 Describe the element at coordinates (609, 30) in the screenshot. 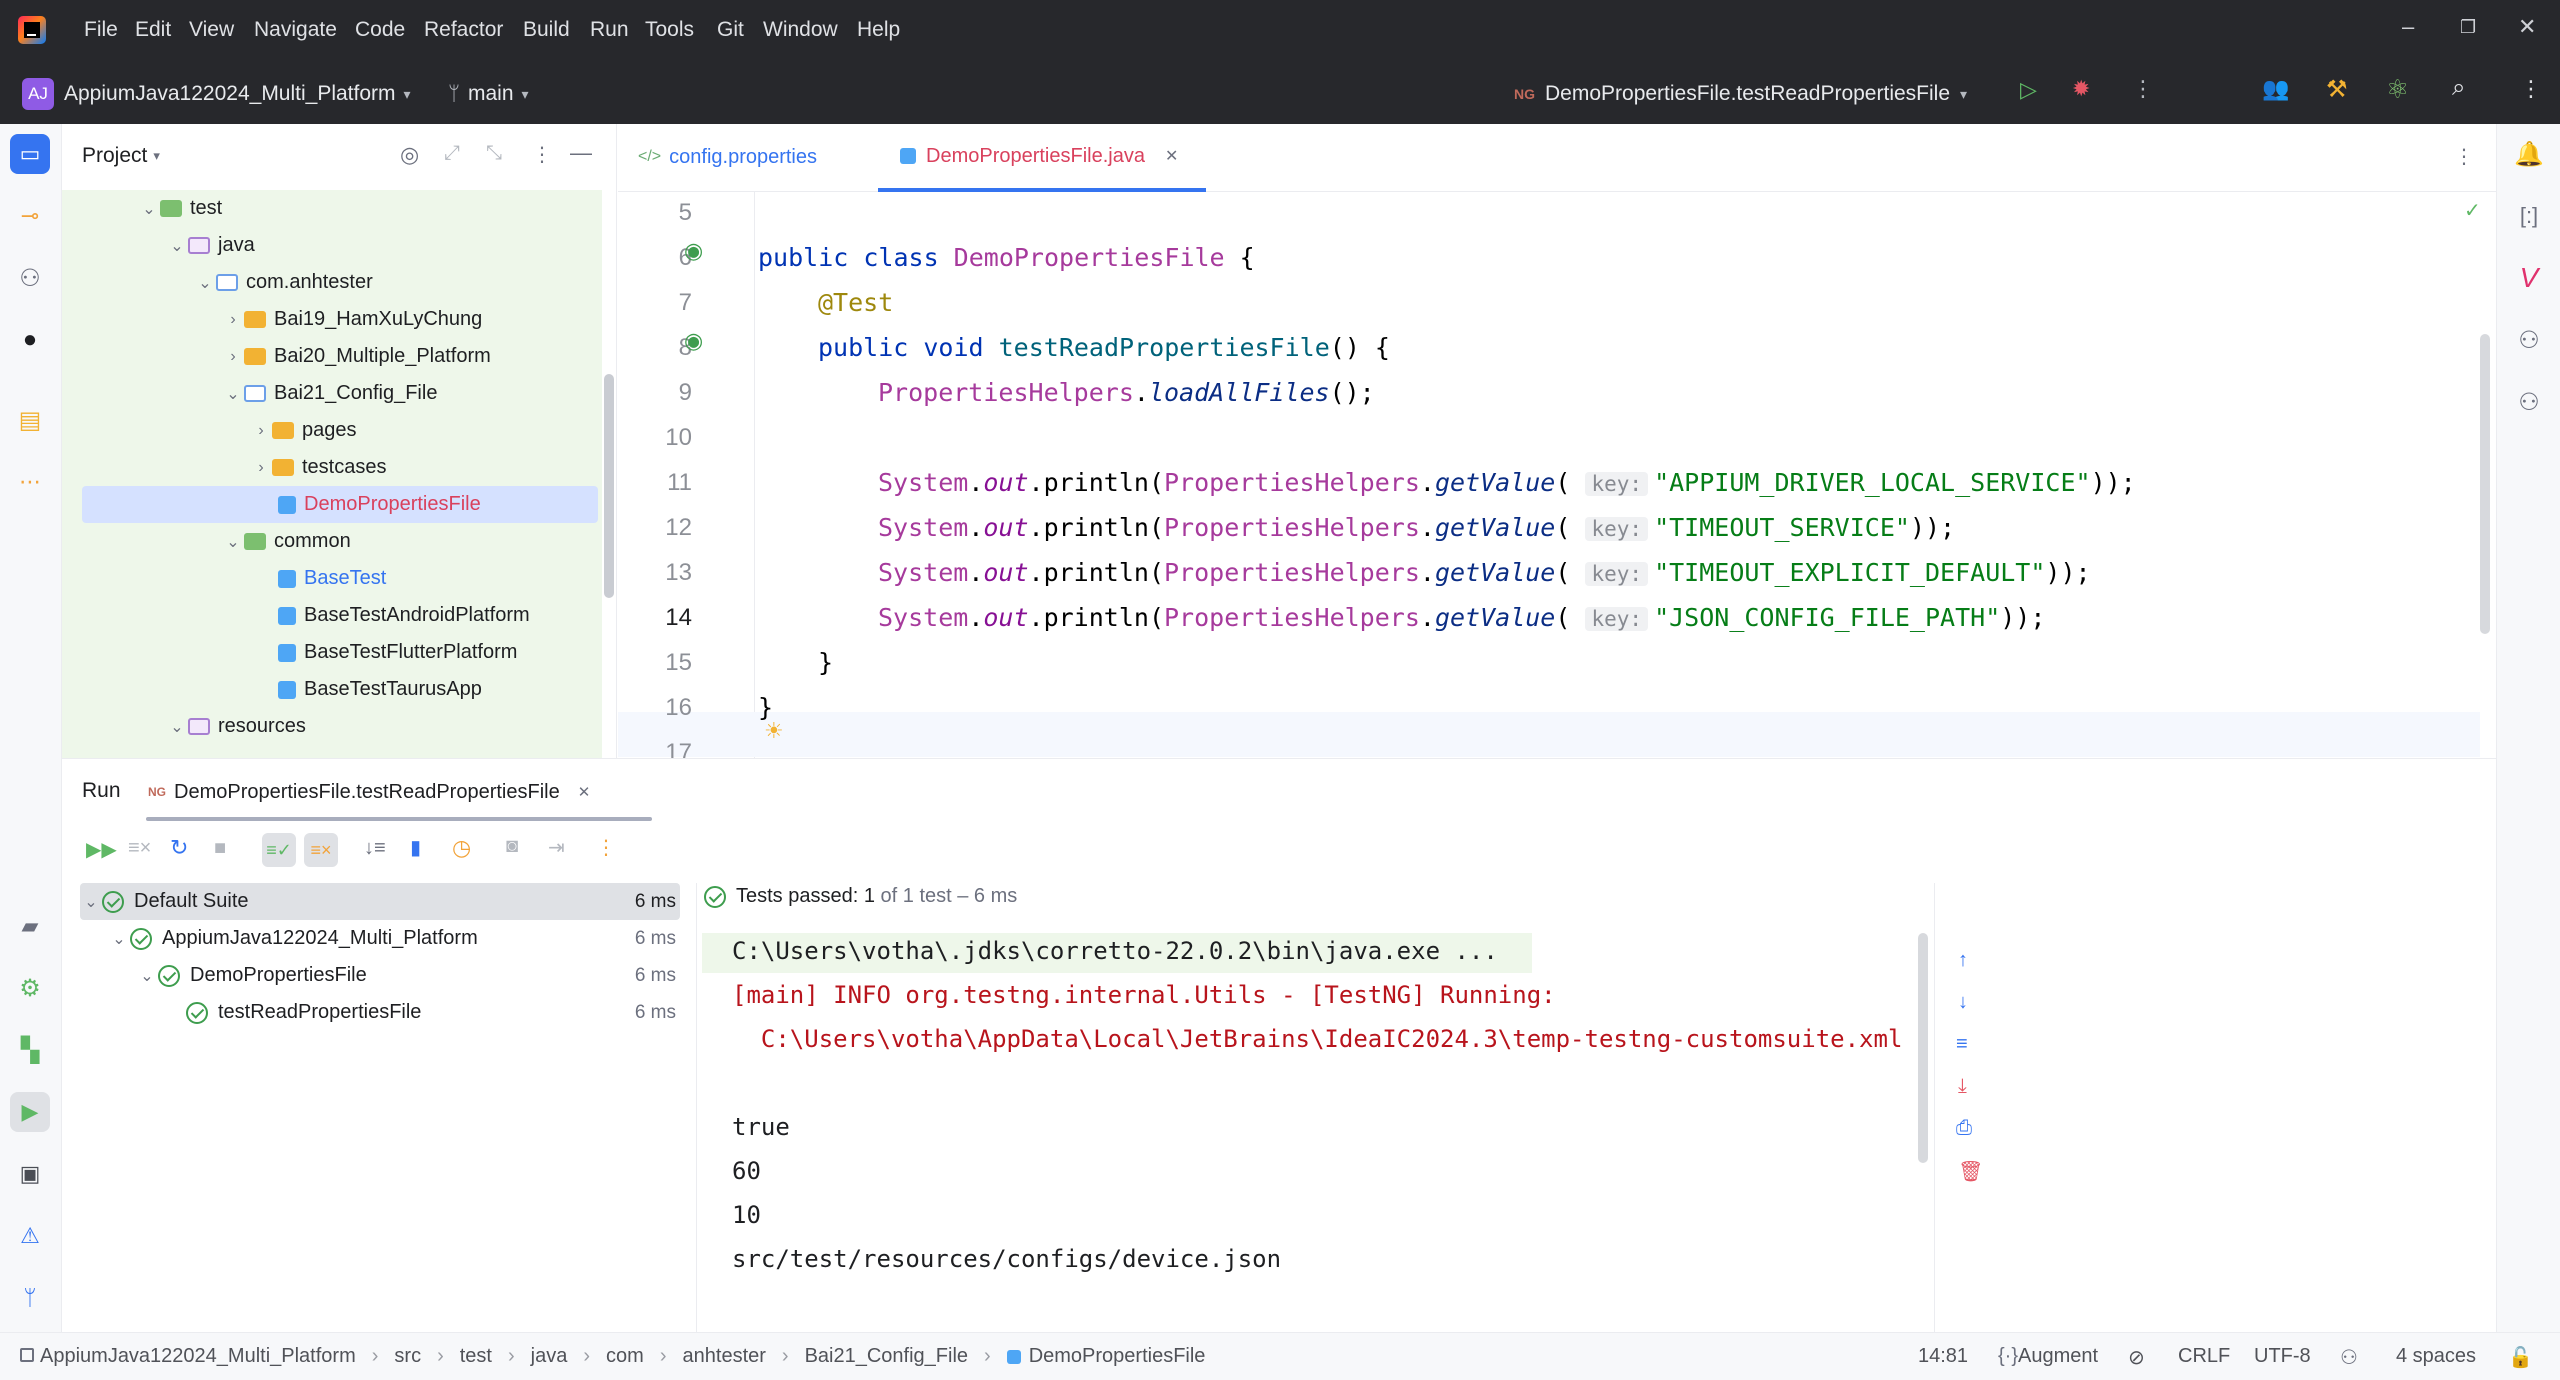

I see `menu-run: Run` at that location.